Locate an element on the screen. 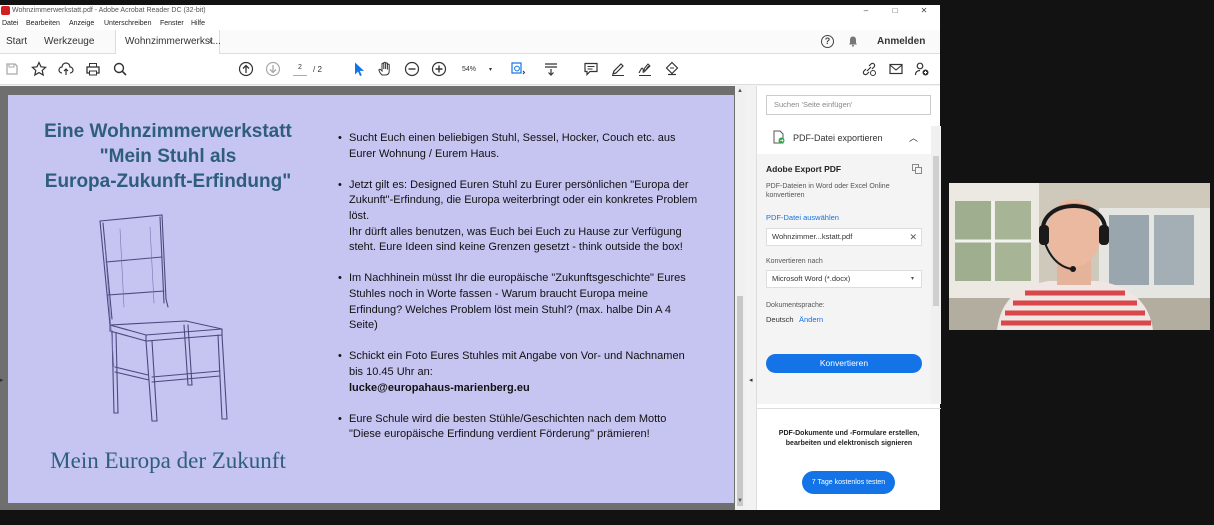 This screenshot has height=525, width=1214. toolbar: 2 / 2 54% ▾ is located at coordinates (470, 69).